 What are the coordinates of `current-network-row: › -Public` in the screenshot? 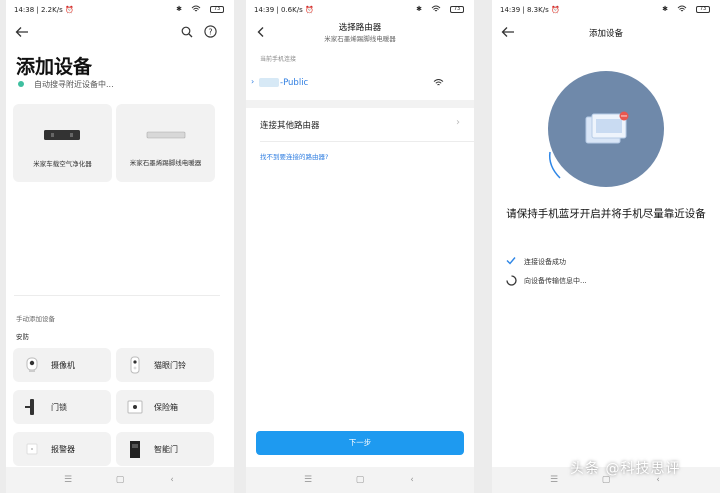 It's located at (360, 83).